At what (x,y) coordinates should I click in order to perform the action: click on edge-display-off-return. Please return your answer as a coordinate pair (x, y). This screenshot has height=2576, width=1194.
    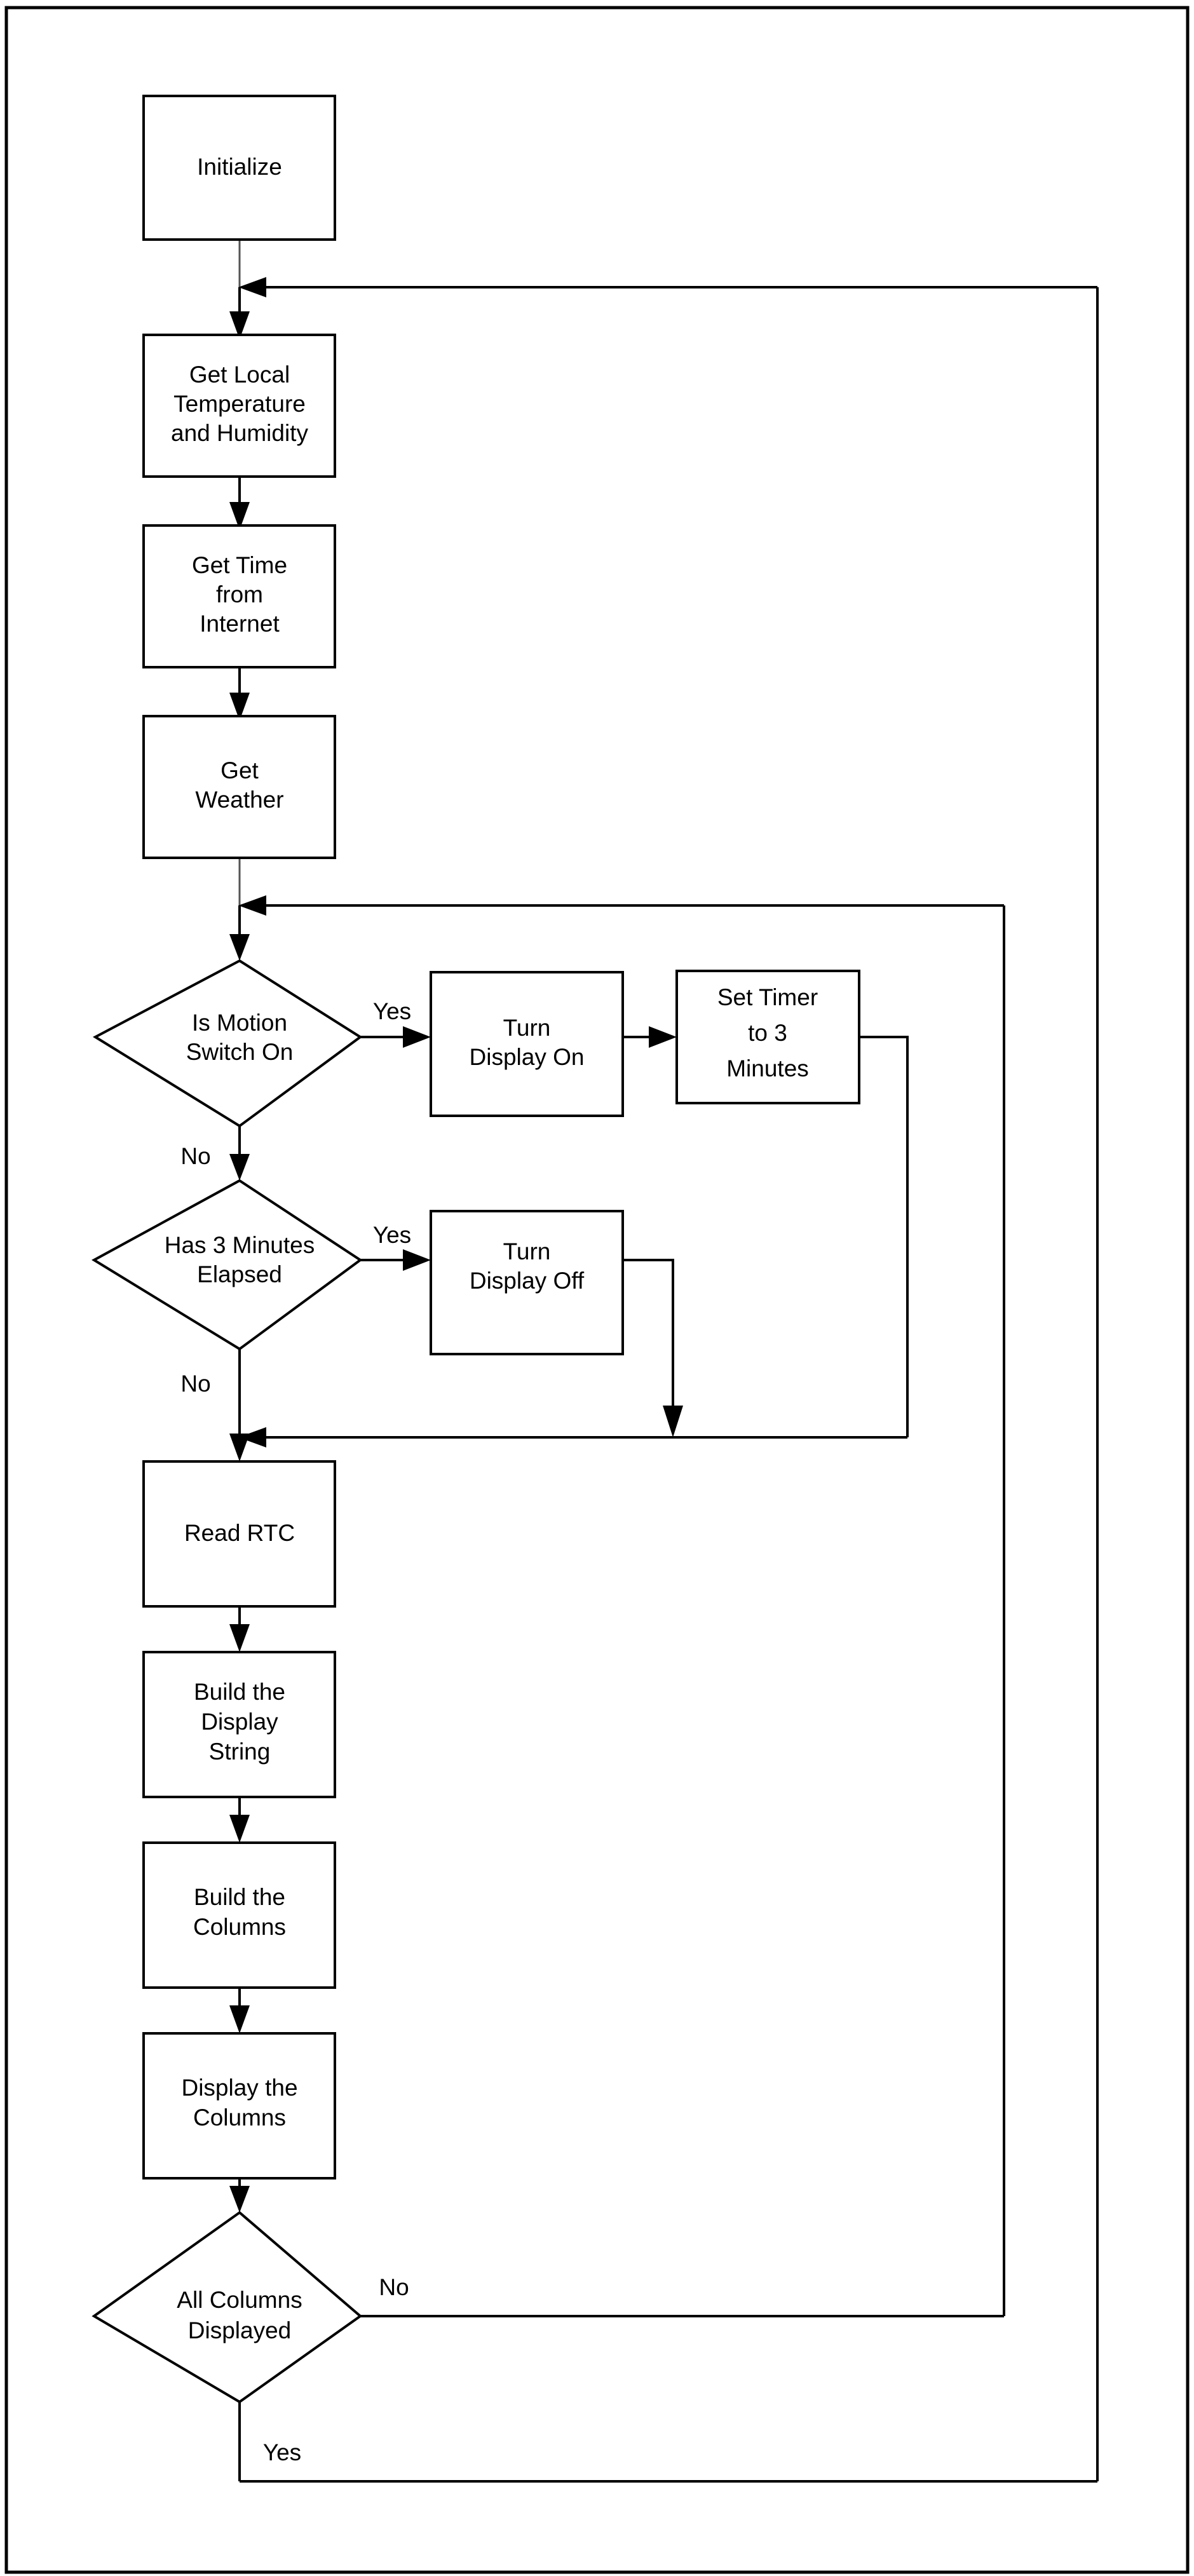
    Looking at the image, I should click on (648, 1334).